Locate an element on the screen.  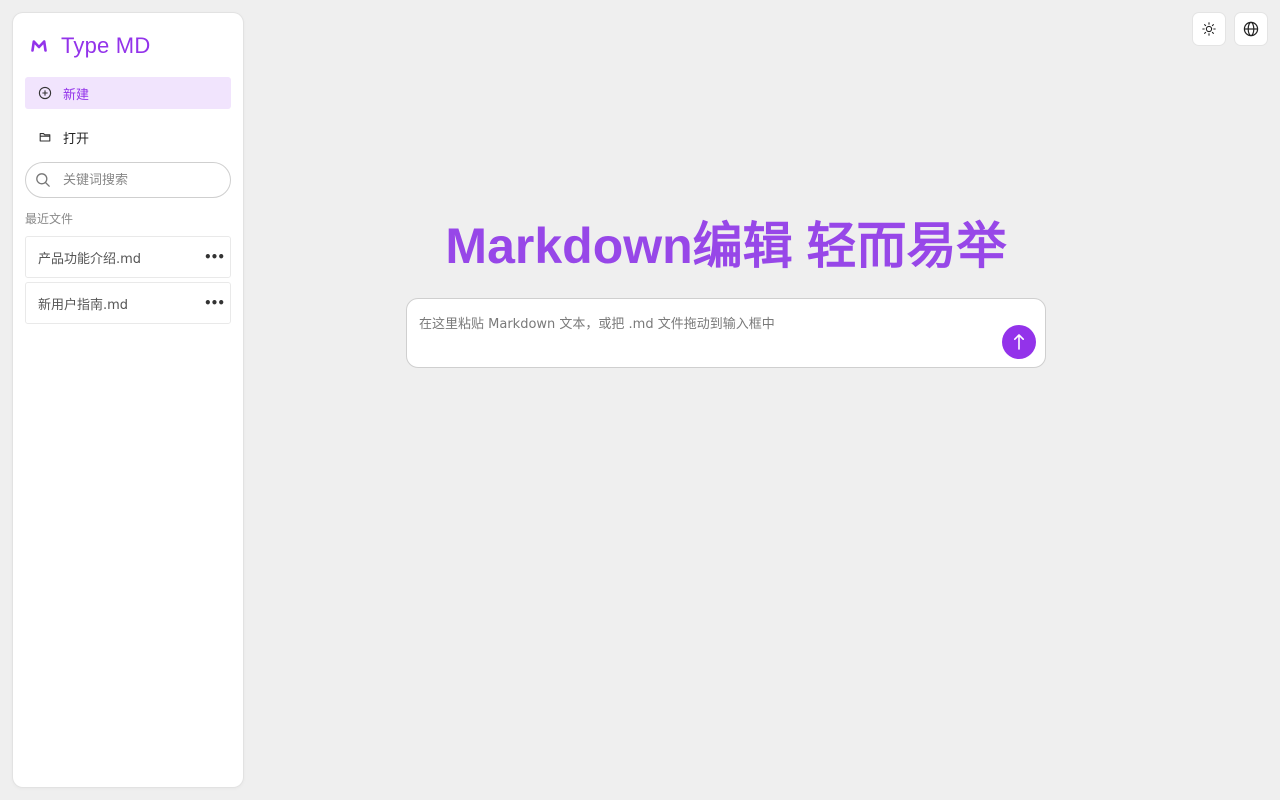
language-button is located at coordinates (1251, 29).